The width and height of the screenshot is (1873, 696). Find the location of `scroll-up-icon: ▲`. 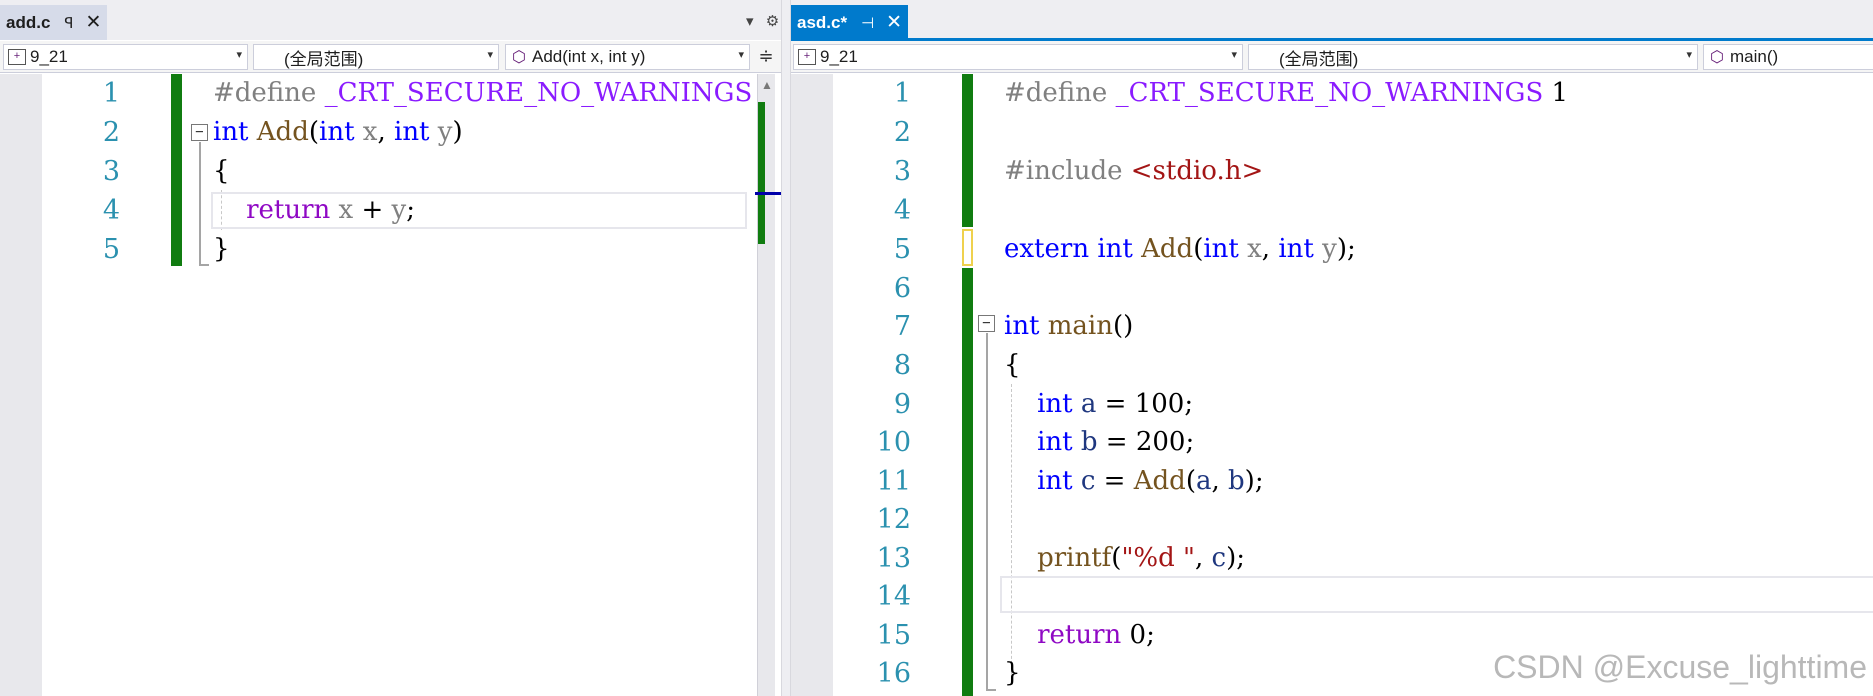

scroll-up-icon: ▲ is located at coordinates (767, 85).